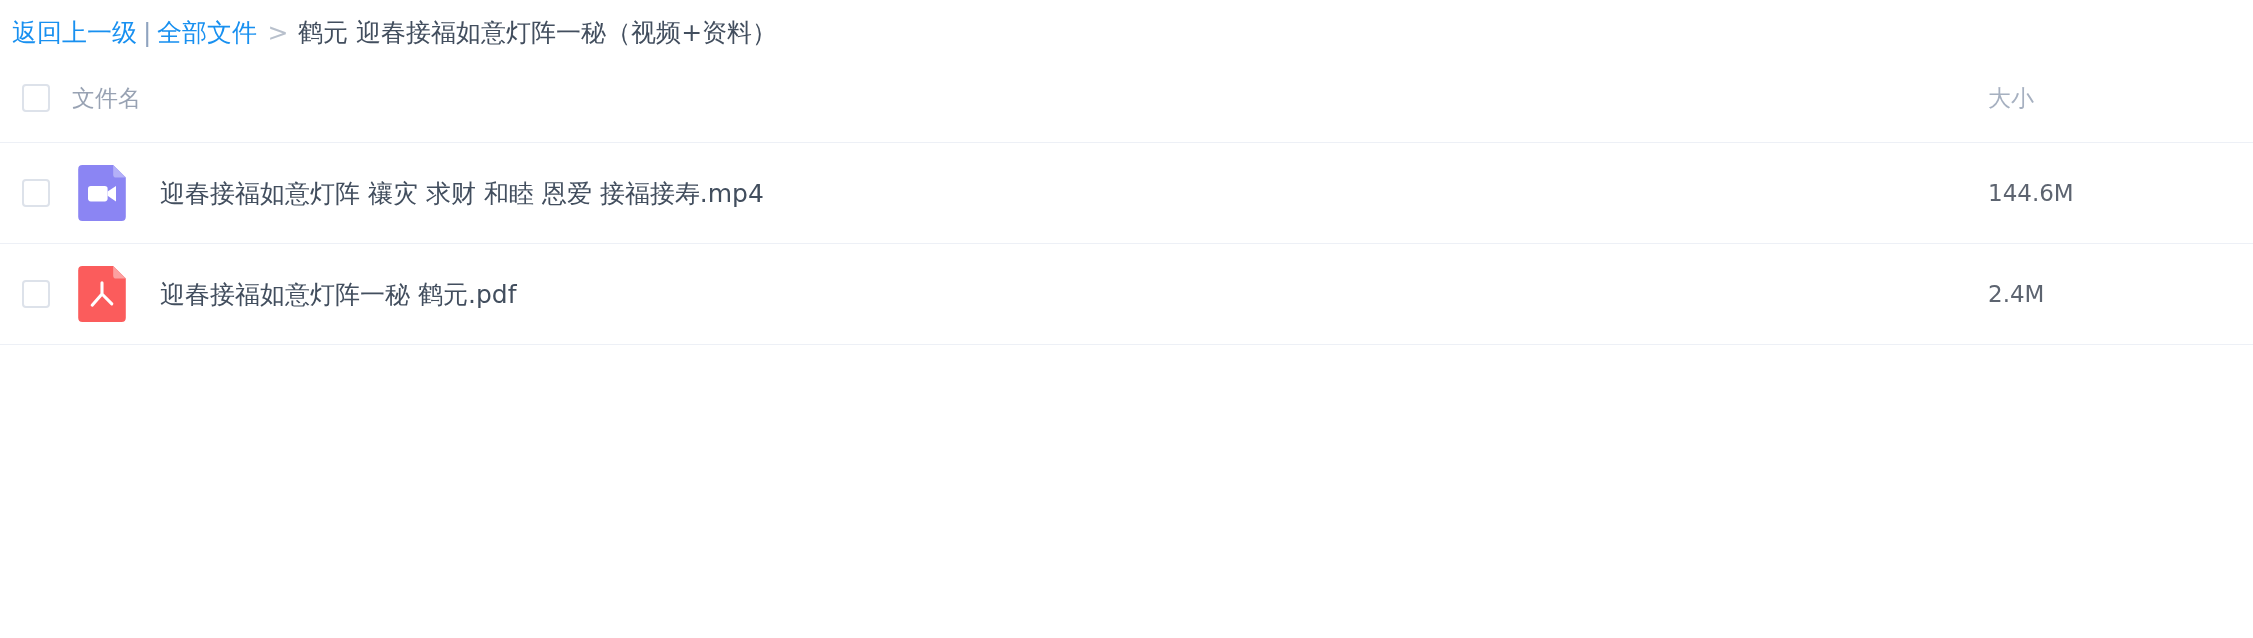 This screenshot has width=2253, height=638. Describe the element at coordinates (2016, 294) in the screenshot. I see `file-size: 2.4M` at that location.